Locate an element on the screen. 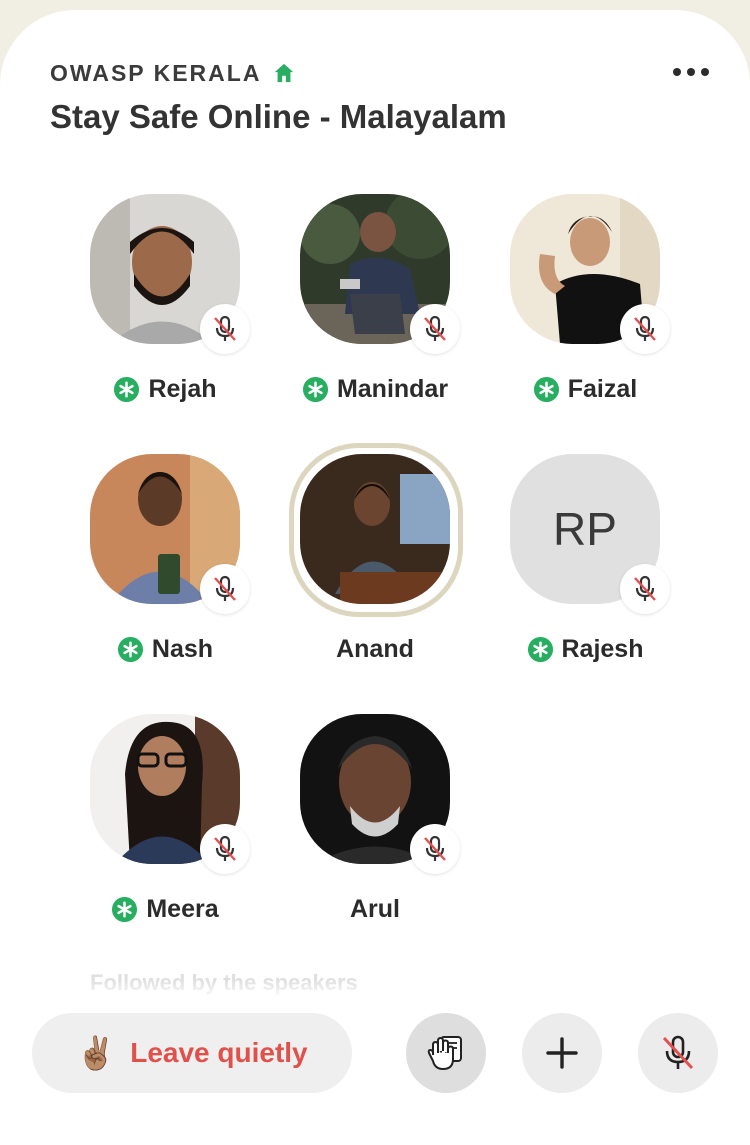 This screenshot has width=750, height=1145. speaker-tile: Nash is located at coordinates (165, 565).